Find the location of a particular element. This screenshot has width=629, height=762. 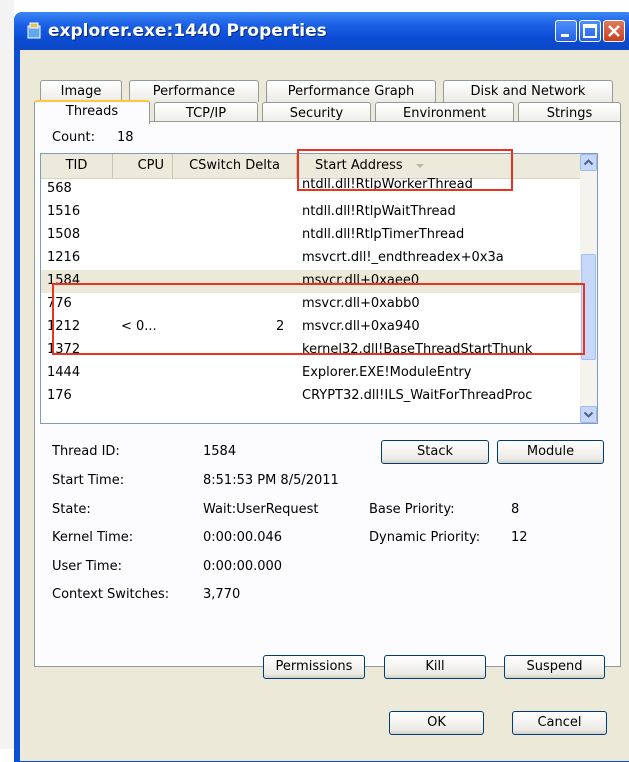

dynamic-priority-value: 12 is located at coordinates (519, 537).